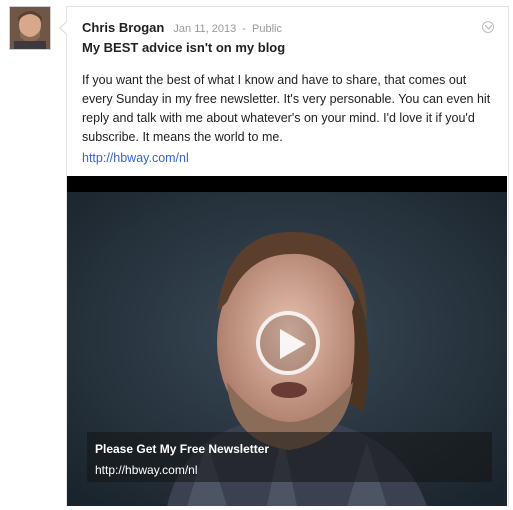 This screenshot has width=513, height=510. Describe the element at coordinates (135, 158) in the screenshot. I see `post-link: http://hbway.com/nl` at that location.